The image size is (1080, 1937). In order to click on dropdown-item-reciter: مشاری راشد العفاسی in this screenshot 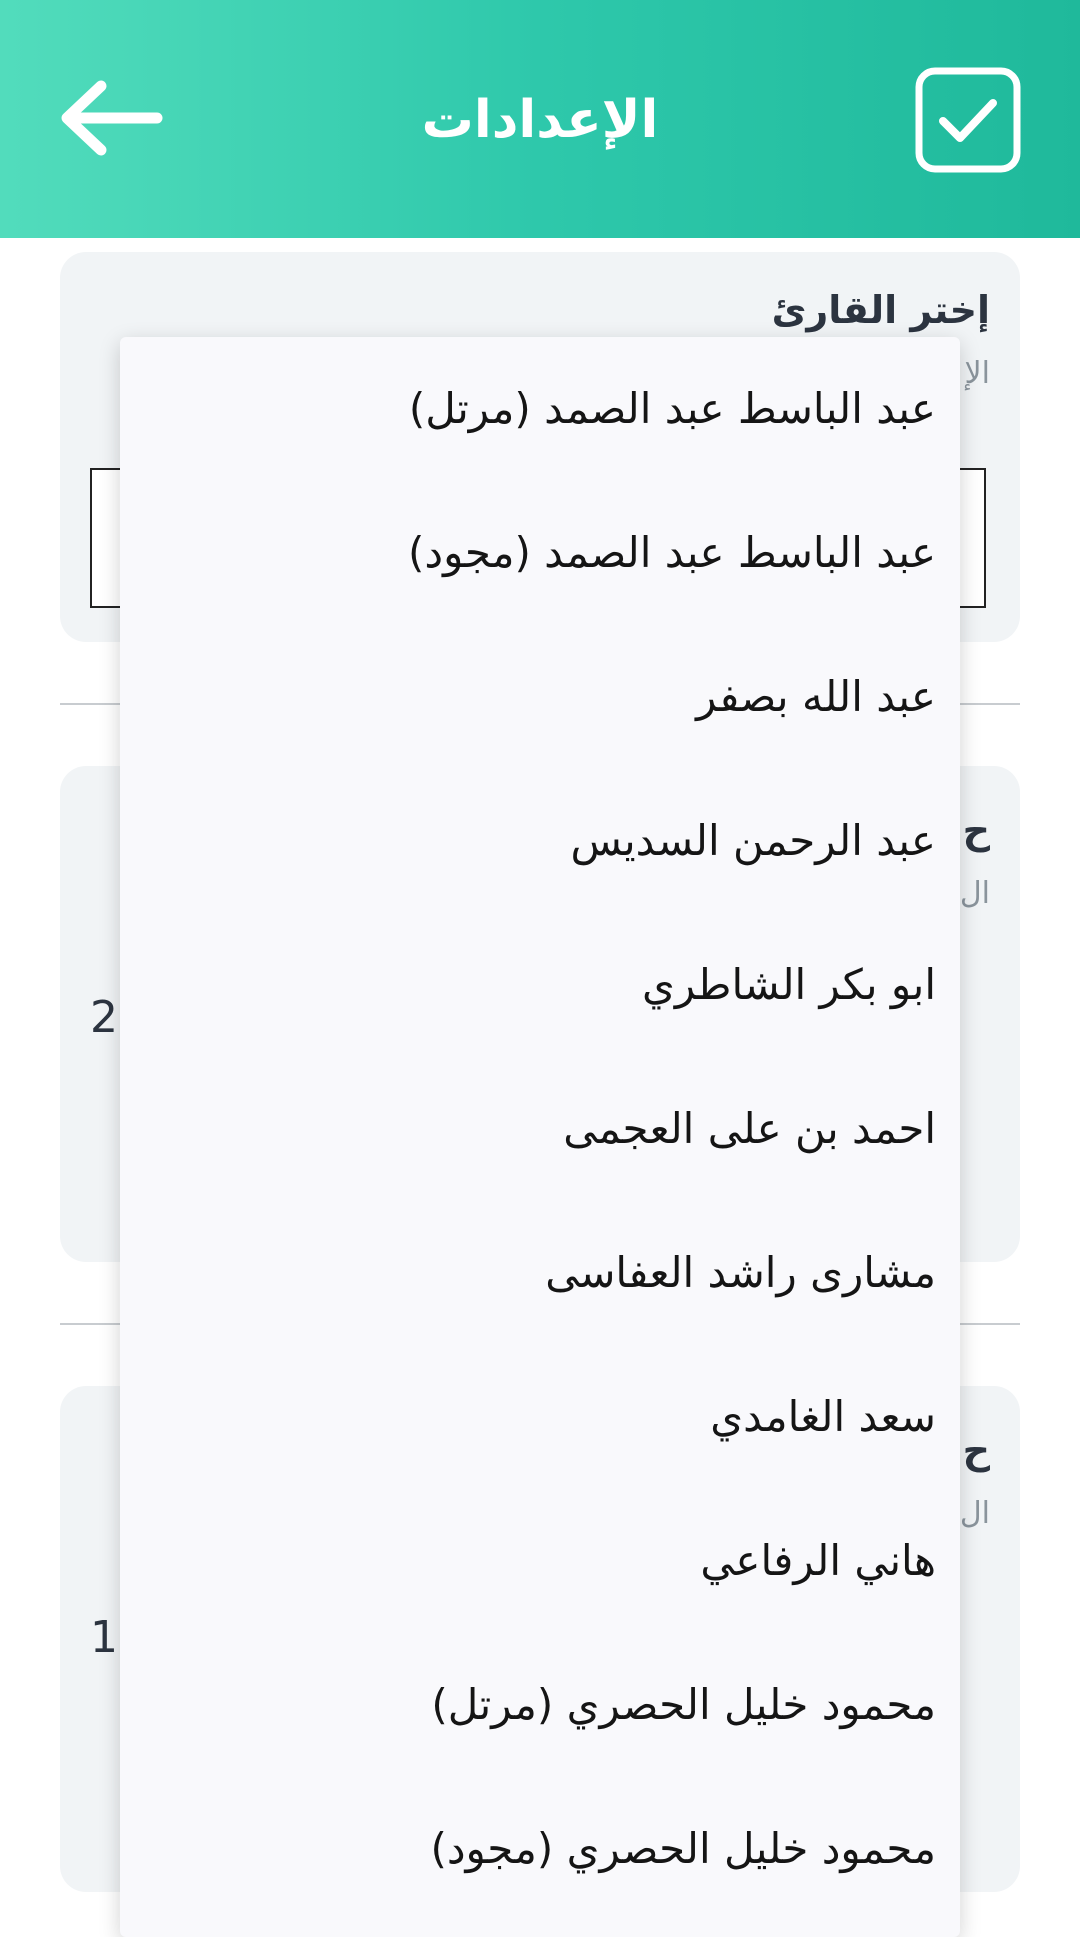, I will do `click(540, 1273)`.